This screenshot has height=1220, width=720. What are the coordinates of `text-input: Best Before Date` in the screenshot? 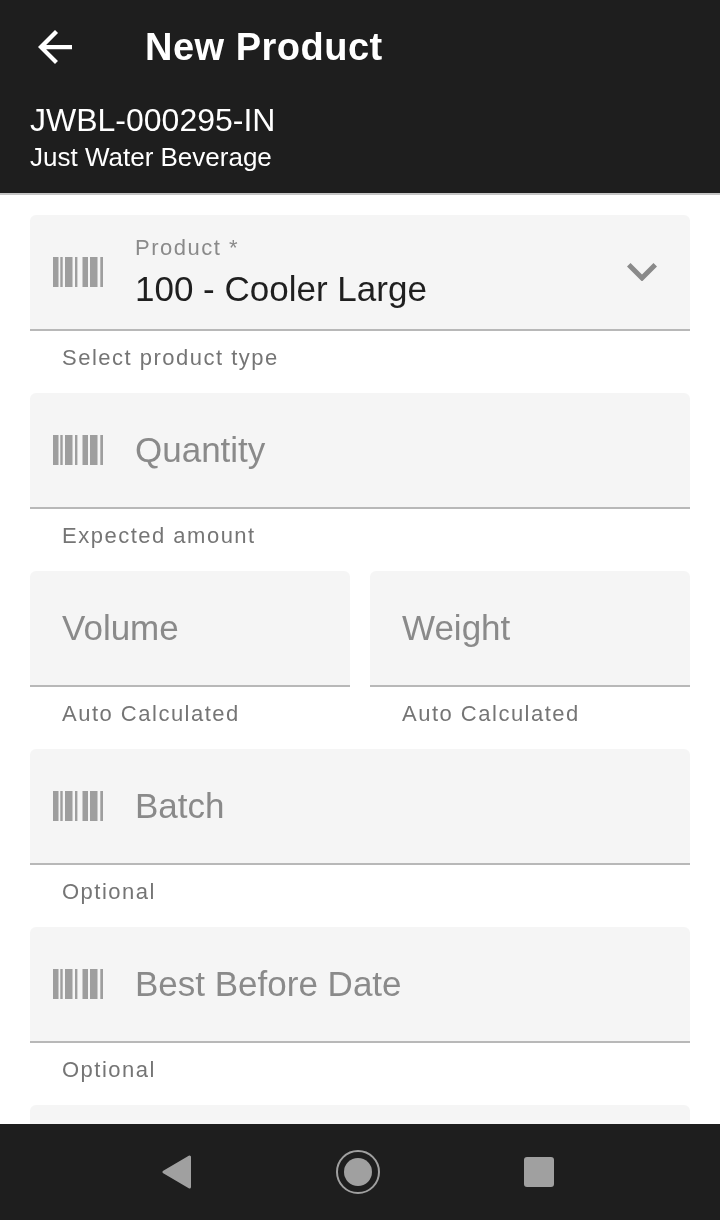 It's located at (396, 984).